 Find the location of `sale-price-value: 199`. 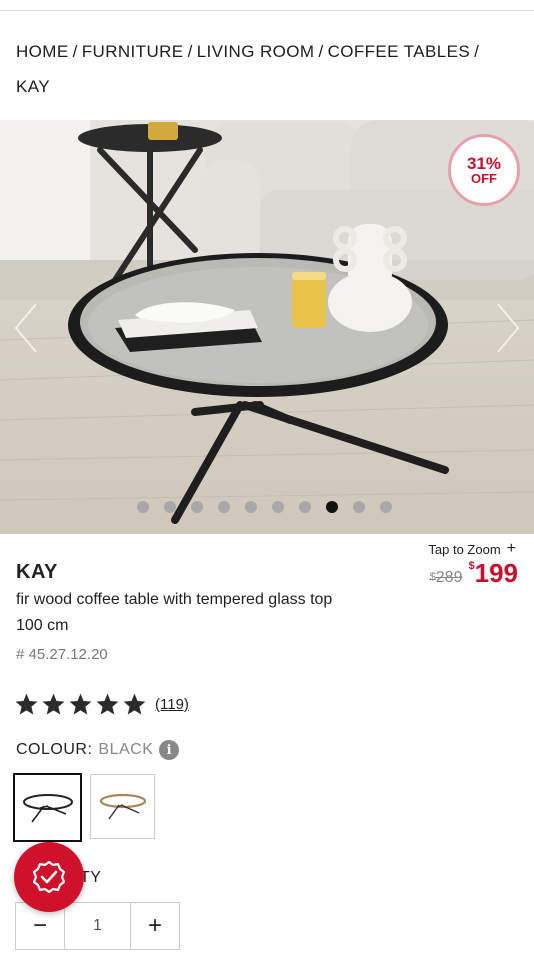

sale-price-value: 199 is located at coordinates (496, 573).